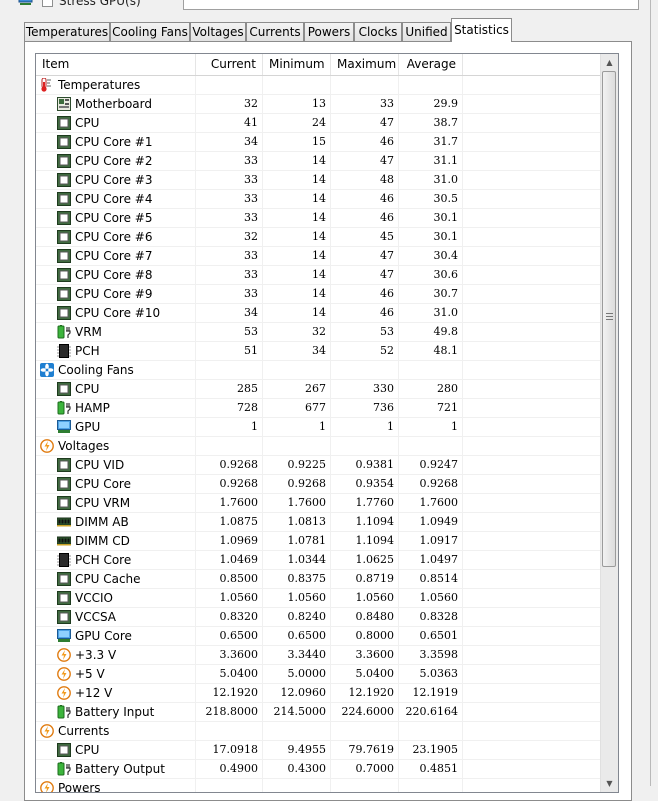 This screenshot has width=658, height=801. What do you see at coordinates (319, 731) in the screenshot?
I see `group-row: Currents` at bounding box center [319, 731].